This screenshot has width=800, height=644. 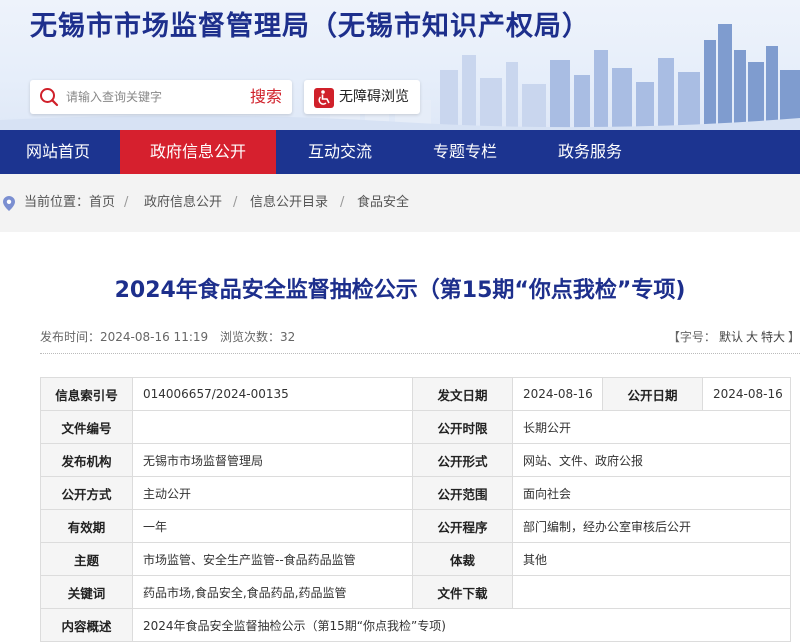 I want to click on table-value: 面向社会, so click(x=651, y=493).